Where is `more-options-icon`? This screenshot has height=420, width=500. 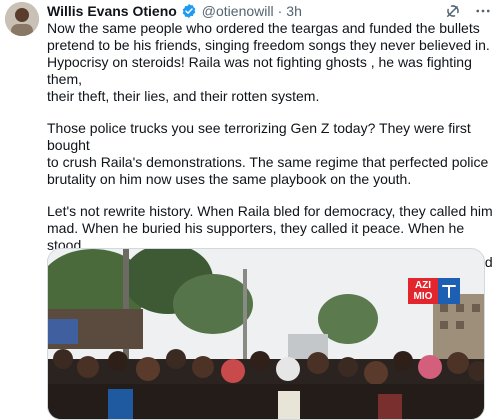 more-options-icon is located at coordinates (483, 11).